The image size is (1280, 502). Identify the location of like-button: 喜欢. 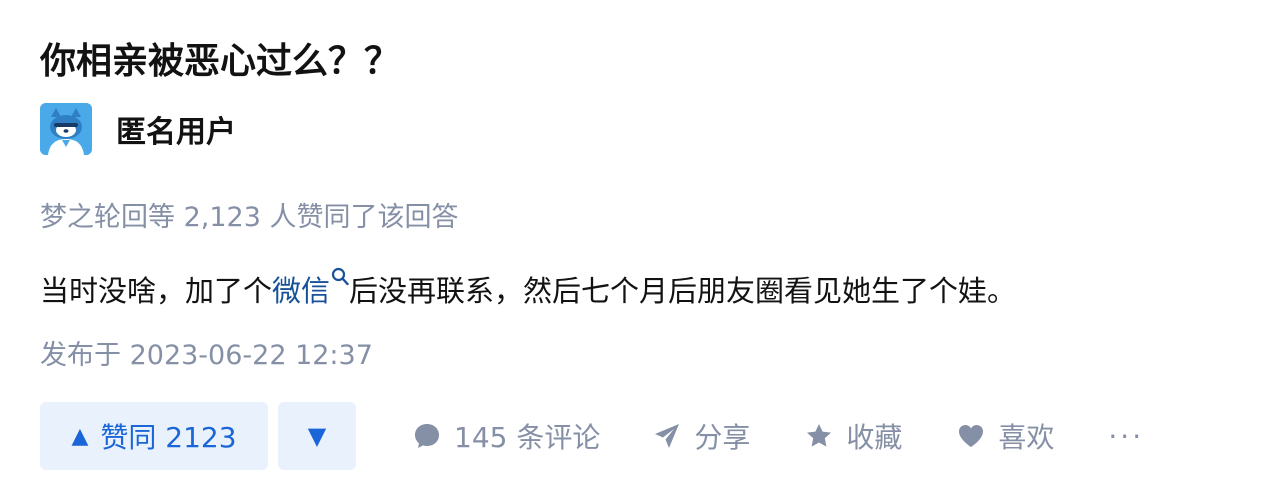
(1005, 436).